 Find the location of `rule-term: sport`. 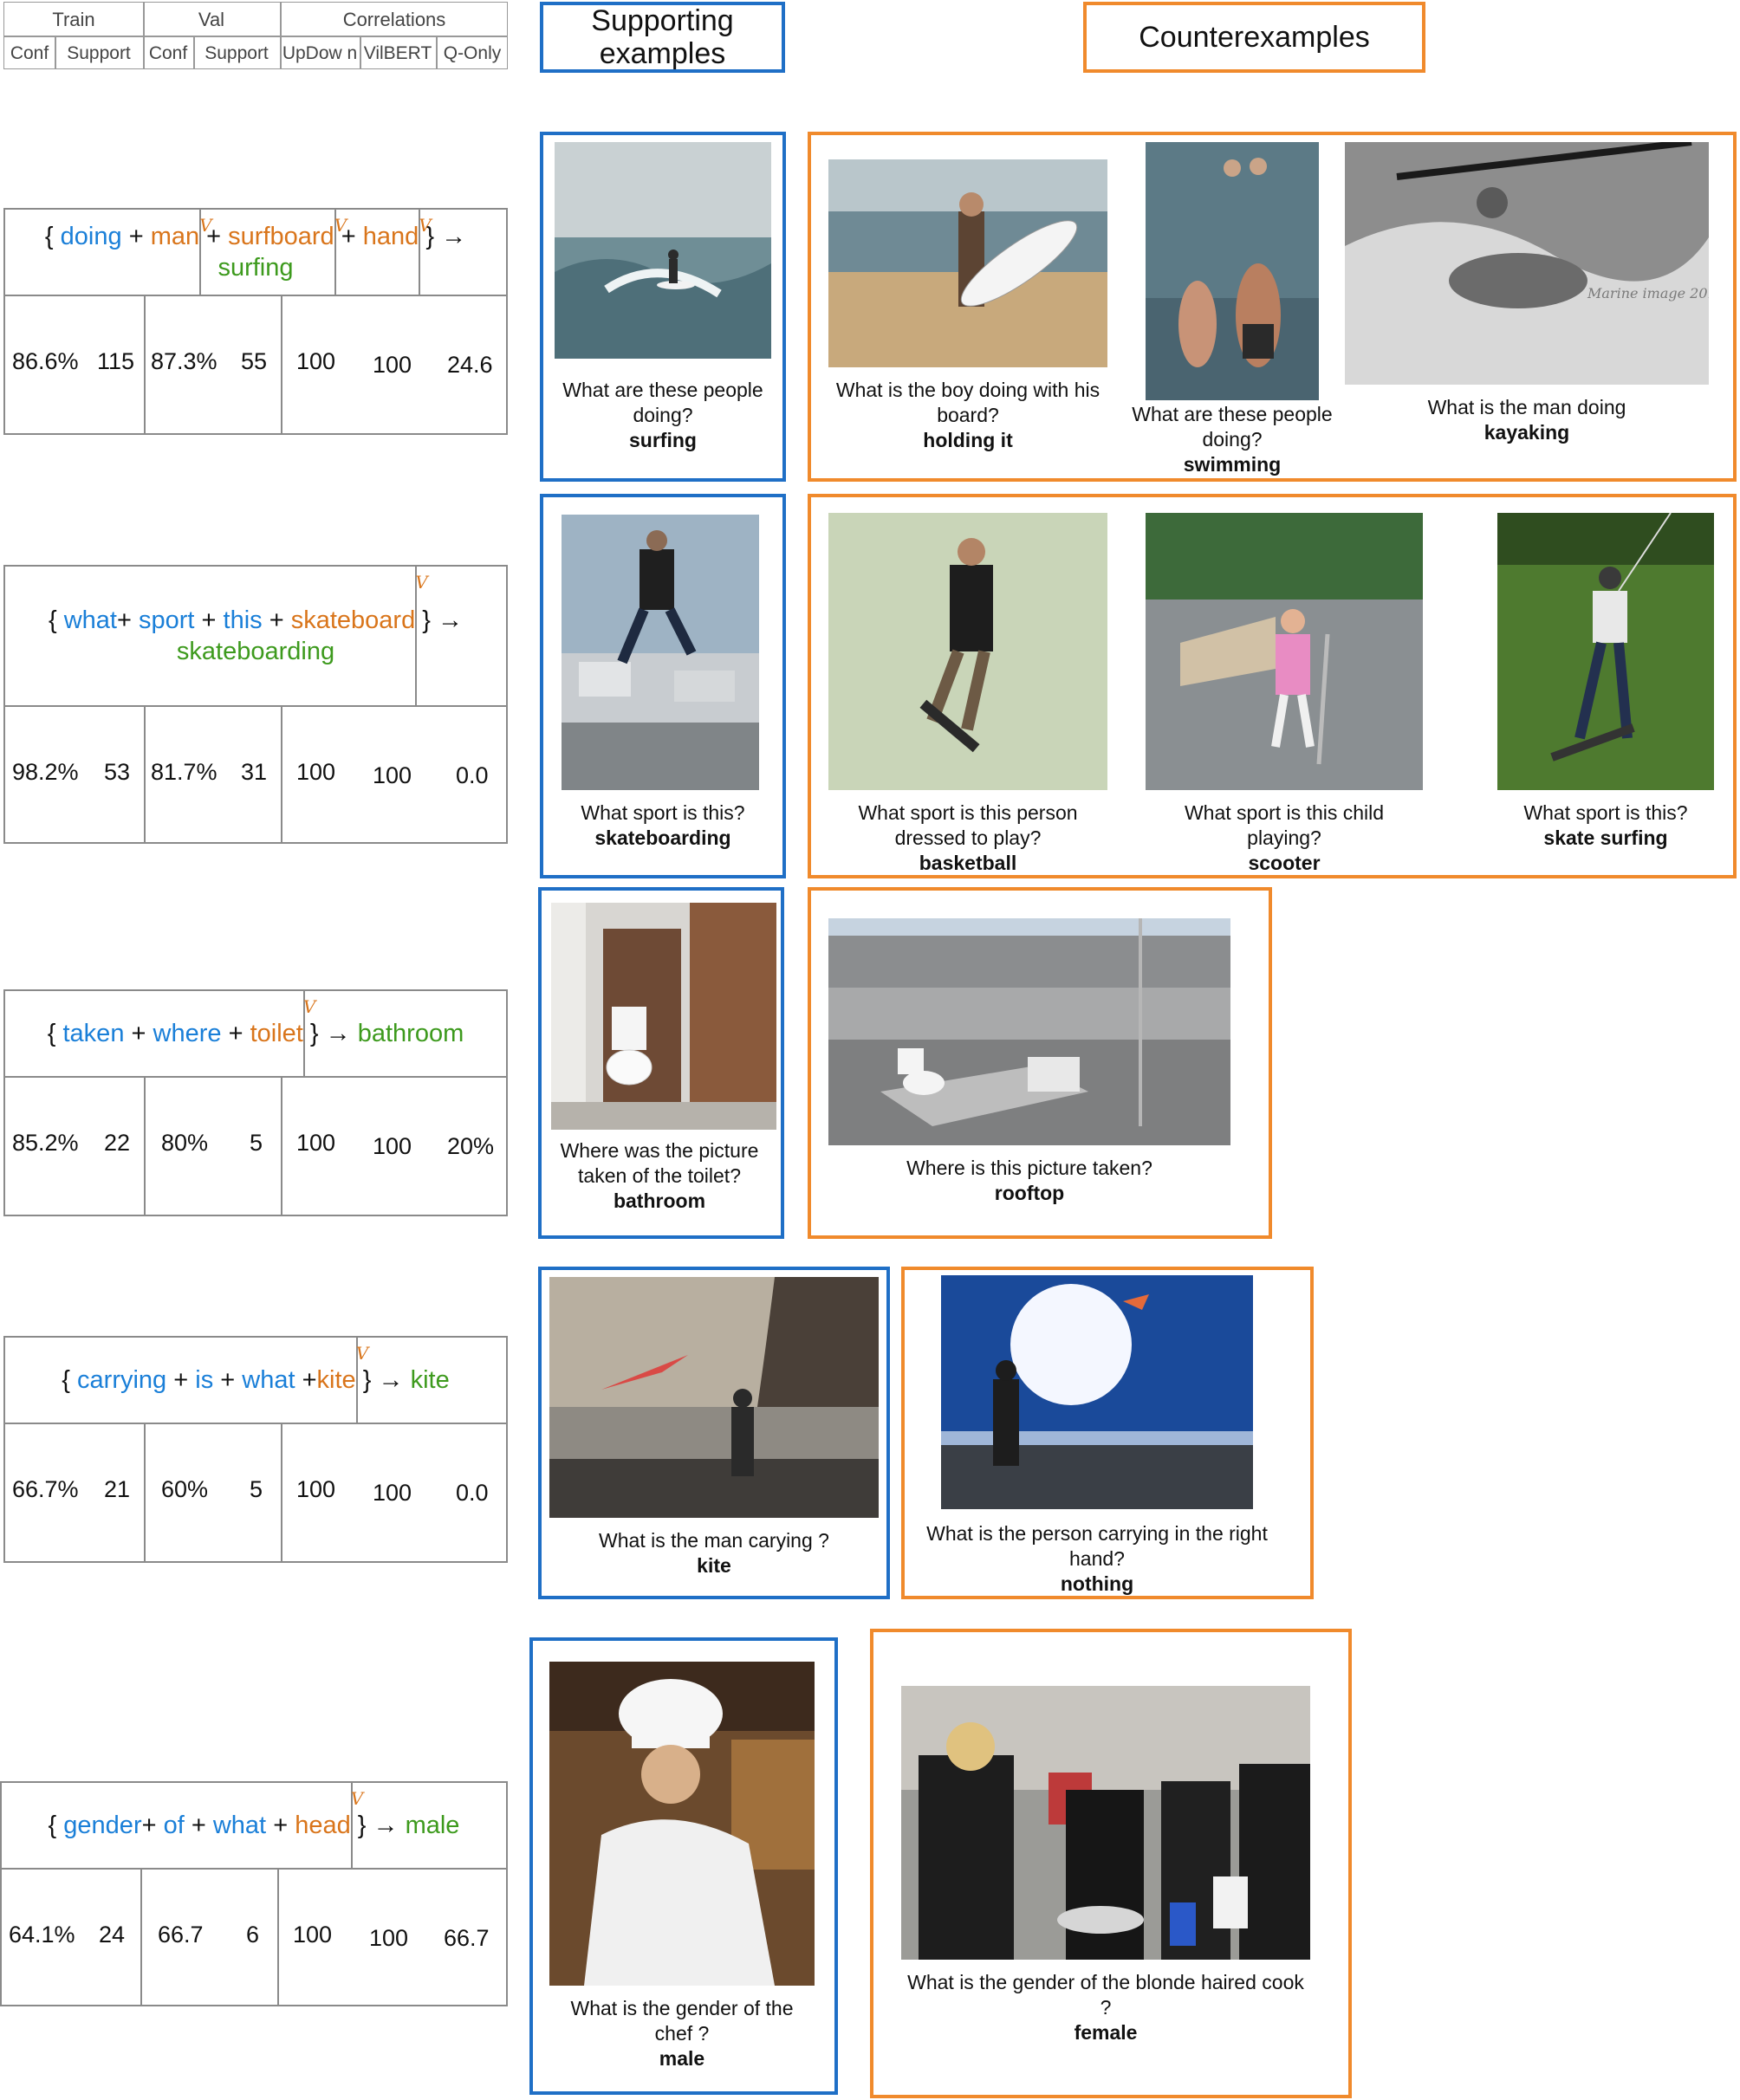

rule-term: sport is located at coordinates (166, 620).